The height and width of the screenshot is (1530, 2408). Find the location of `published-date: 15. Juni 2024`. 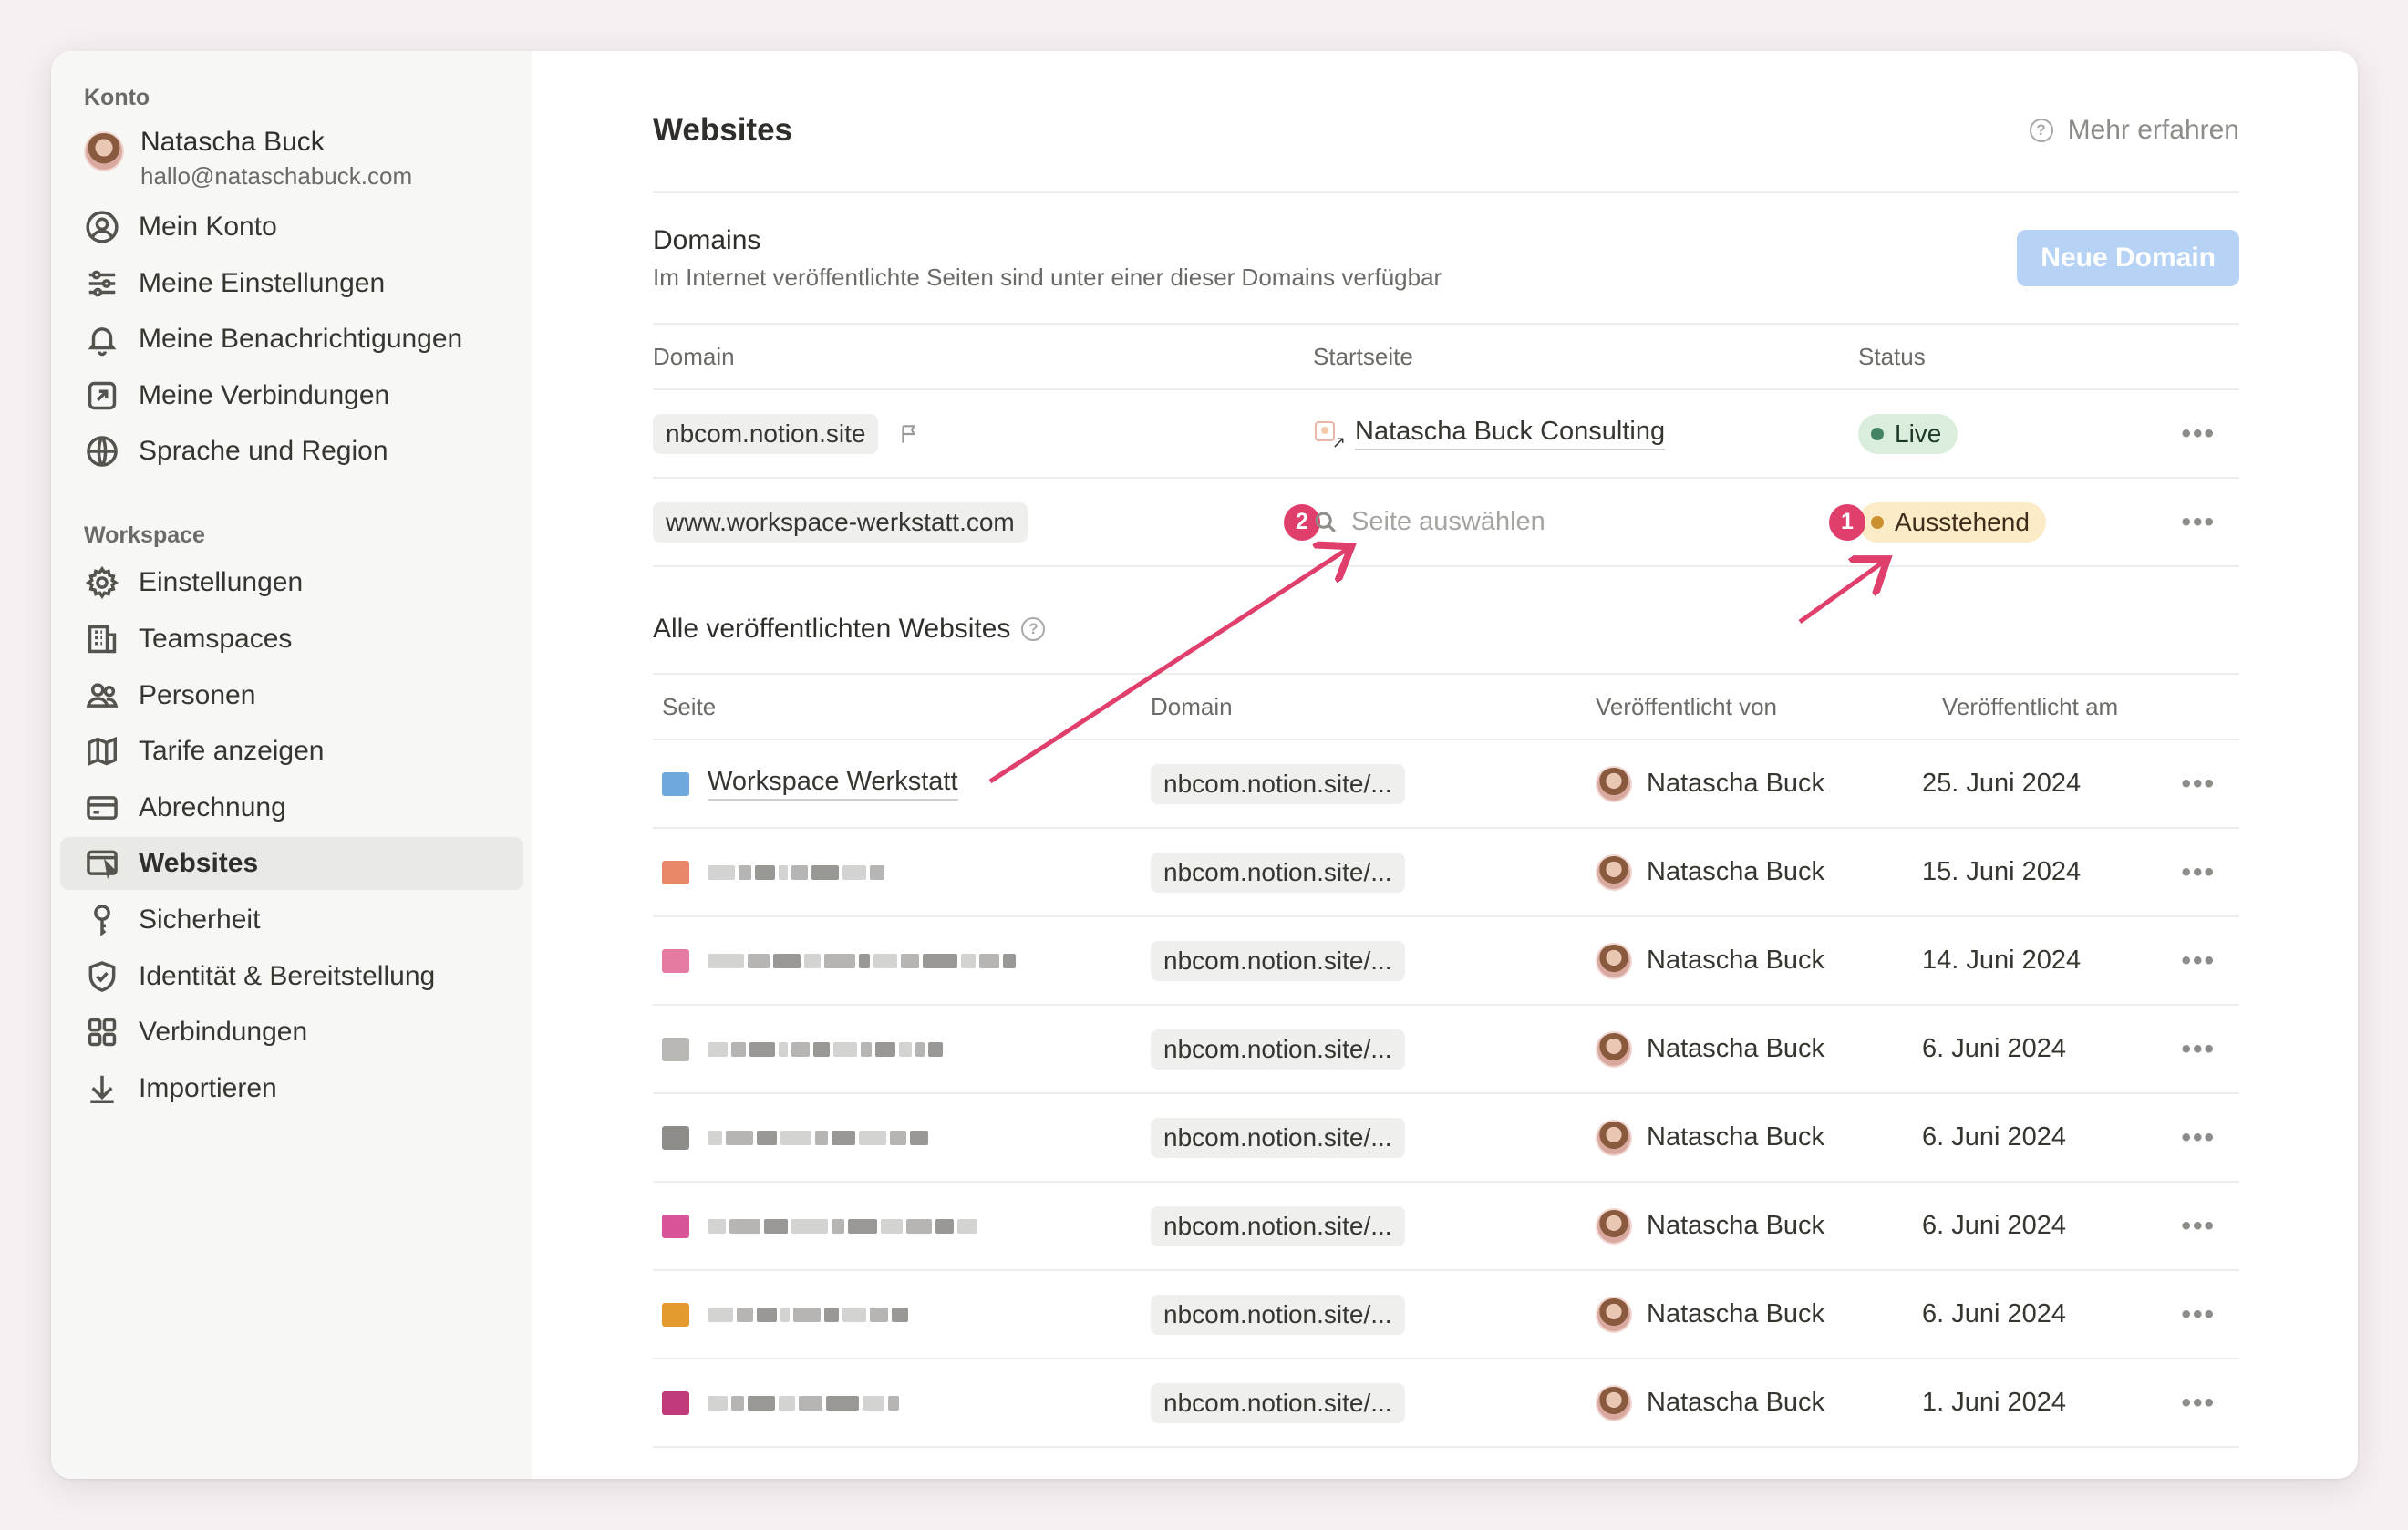

published-date: 15. Juni 2024 is located at coordinates (2002, 871).